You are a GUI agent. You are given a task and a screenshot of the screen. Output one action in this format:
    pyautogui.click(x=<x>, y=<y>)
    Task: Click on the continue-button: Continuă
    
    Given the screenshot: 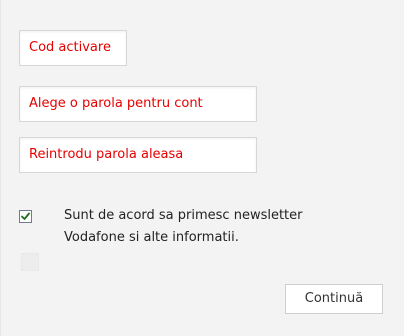 What is the action you would take?
    pyautogui.click(x=334, y=299)
    